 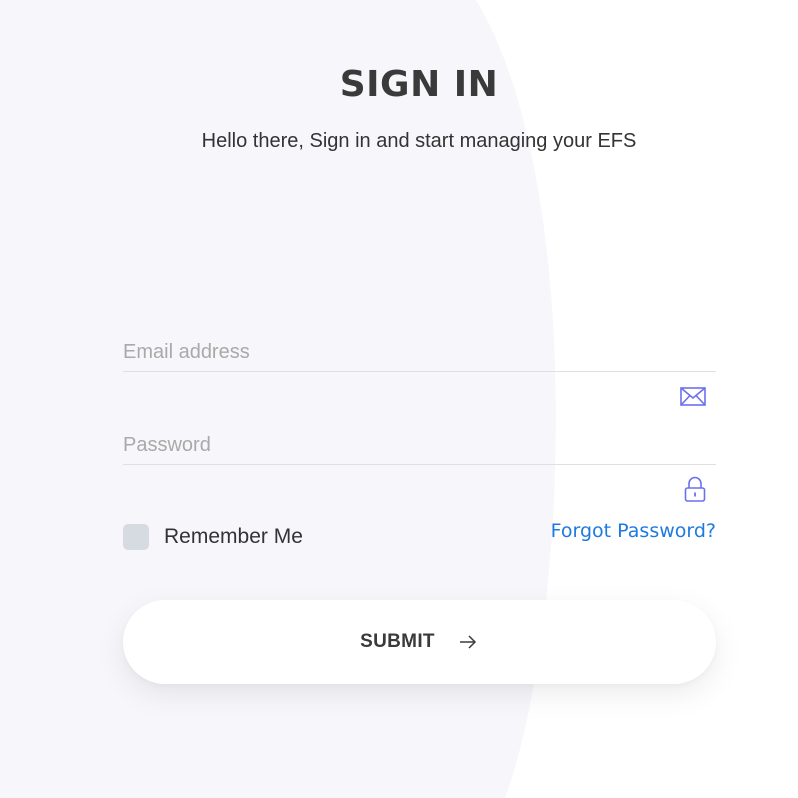 I want to click on remember-me: Remember Me, so click(x=213, y=537).